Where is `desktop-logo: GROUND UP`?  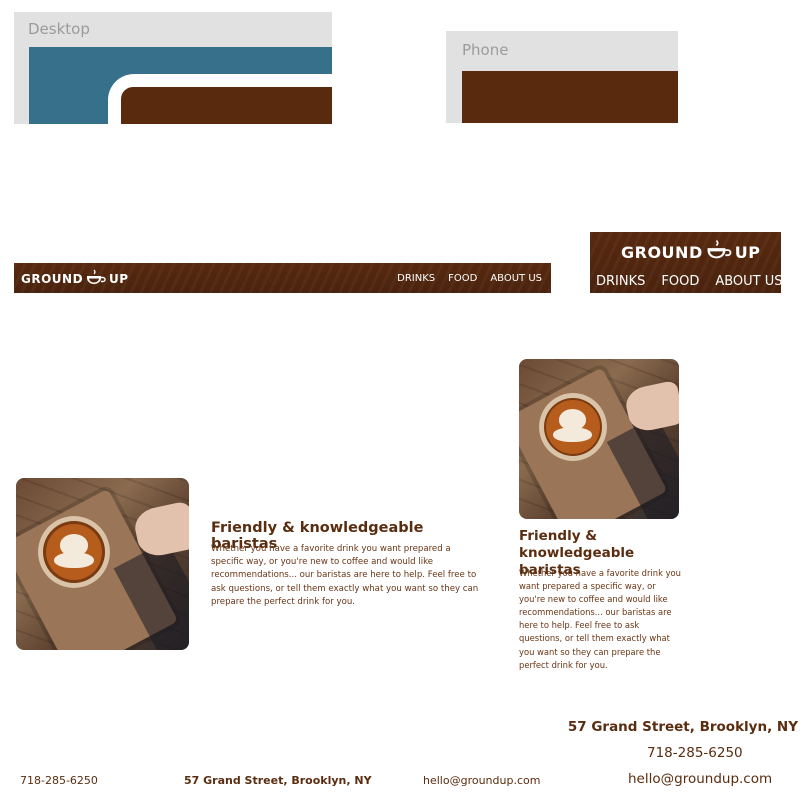
desktop-logo: GROUND UP is located at coordinates (75, 279).